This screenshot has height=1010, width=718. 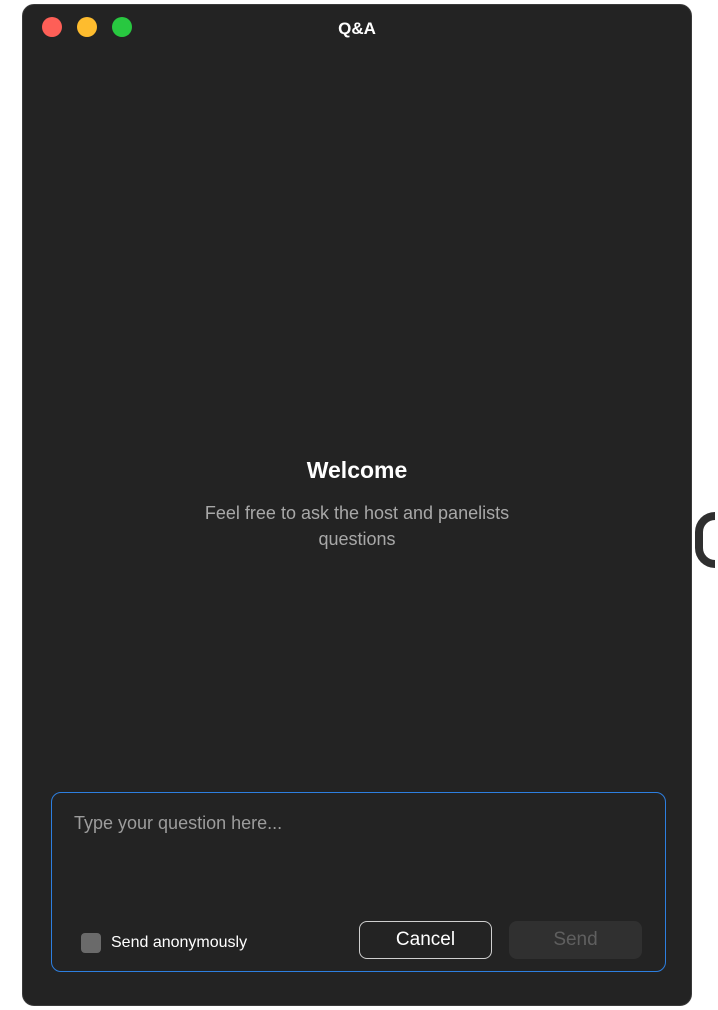 I want to click on background-window-edge, so click(x=705, y=540).